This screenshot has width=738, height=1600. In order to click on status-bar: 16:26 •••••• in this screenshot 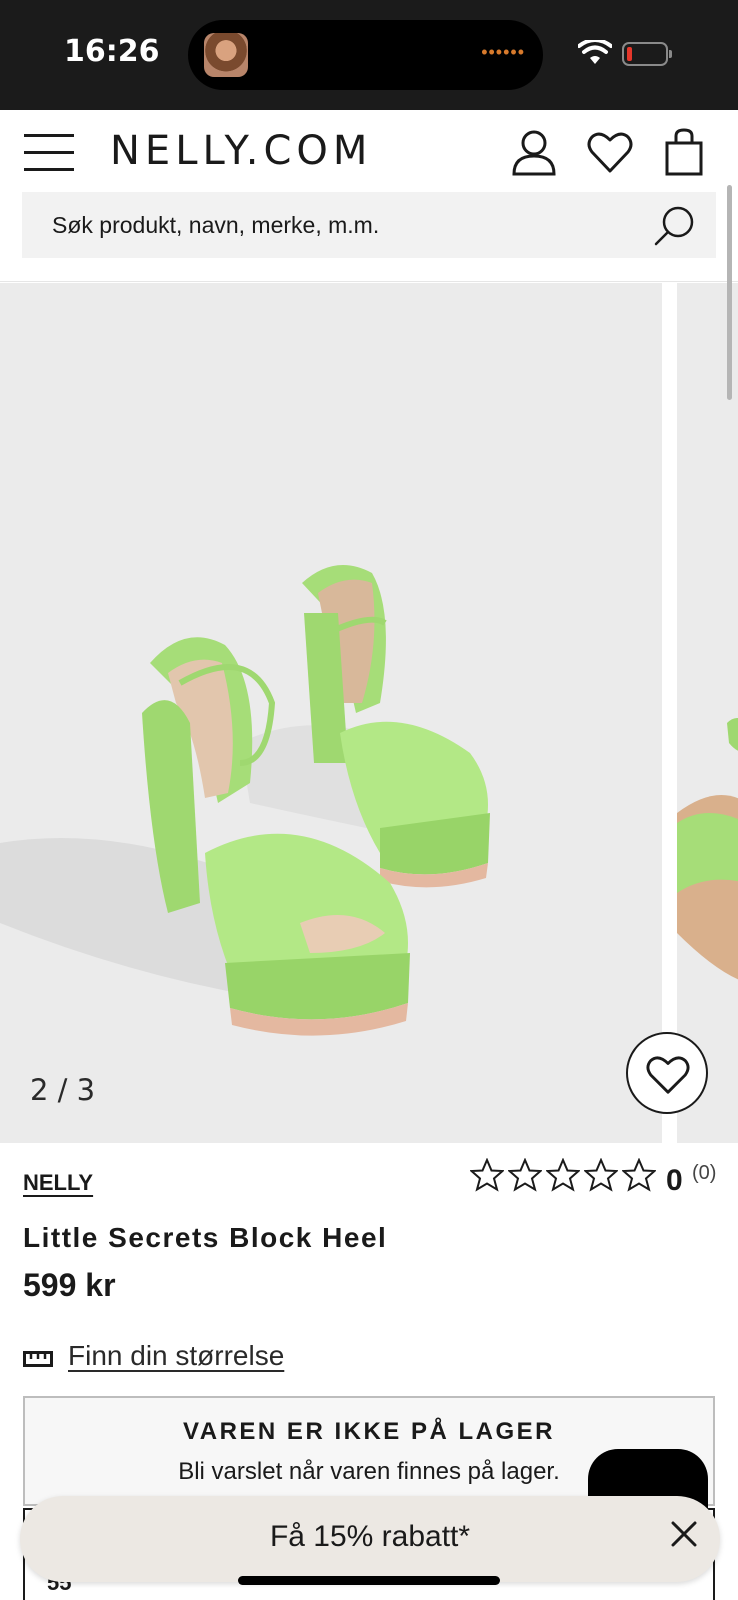, I will do `click(369, 55)`.